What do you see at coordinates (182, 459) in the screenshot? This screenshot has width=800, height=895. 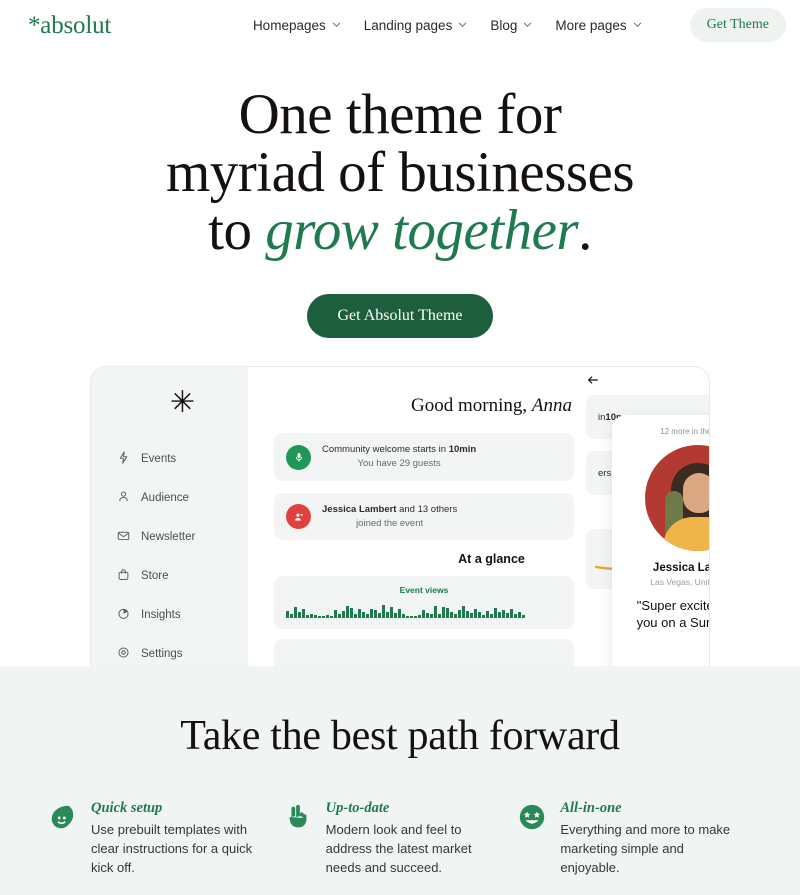 I see `sidebar-item-events: Events` at bounding box center [182, 459].